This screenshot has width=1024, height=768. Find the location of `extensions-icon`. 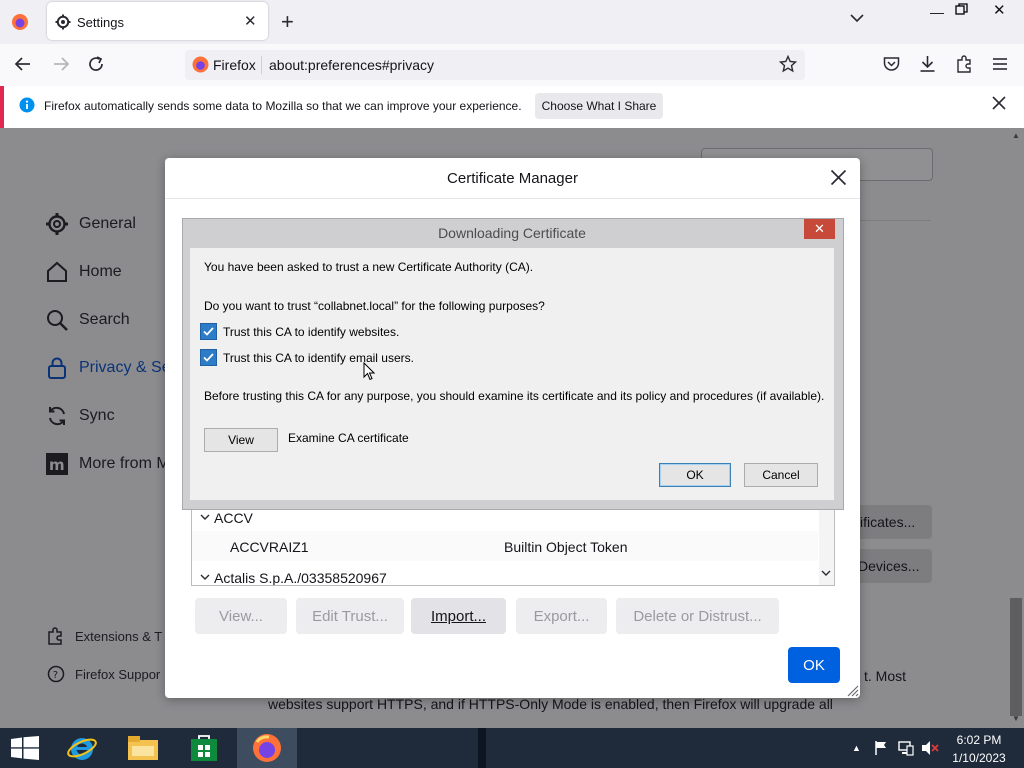

extensions-icon is located at coordinates (964, 64).